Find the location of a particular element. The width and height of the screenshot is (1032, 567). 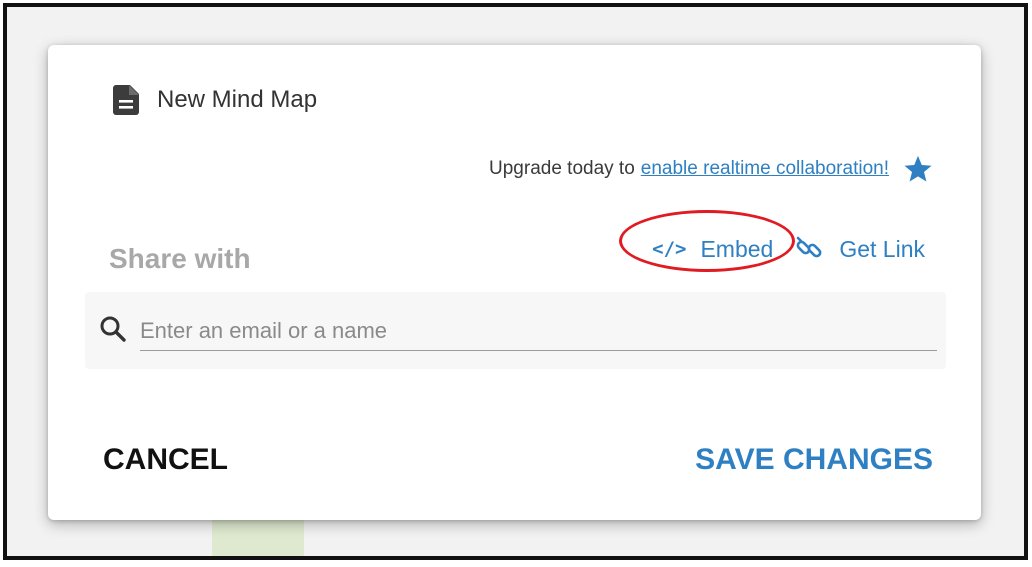

highlight-ring is located at coordinates (707, 240).